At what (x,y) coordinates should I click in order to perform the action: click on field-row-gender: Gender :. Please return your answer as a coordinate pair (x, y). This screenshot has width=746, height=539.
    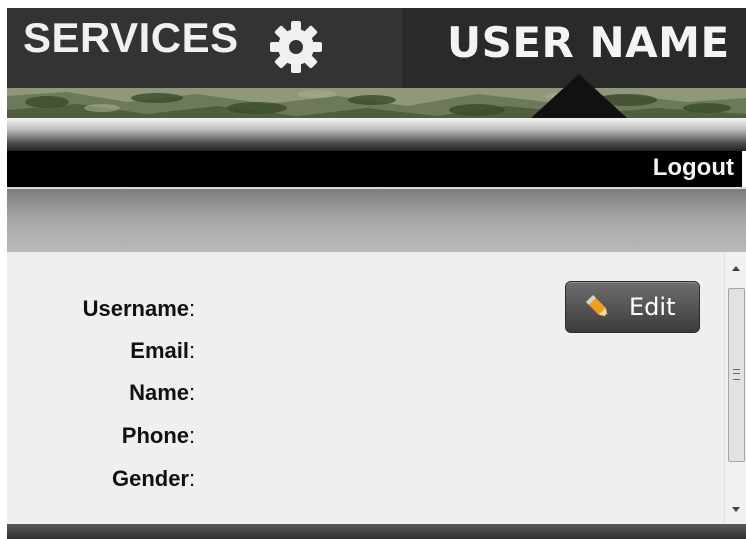
    Looking at the image, I should click on (157, 481).